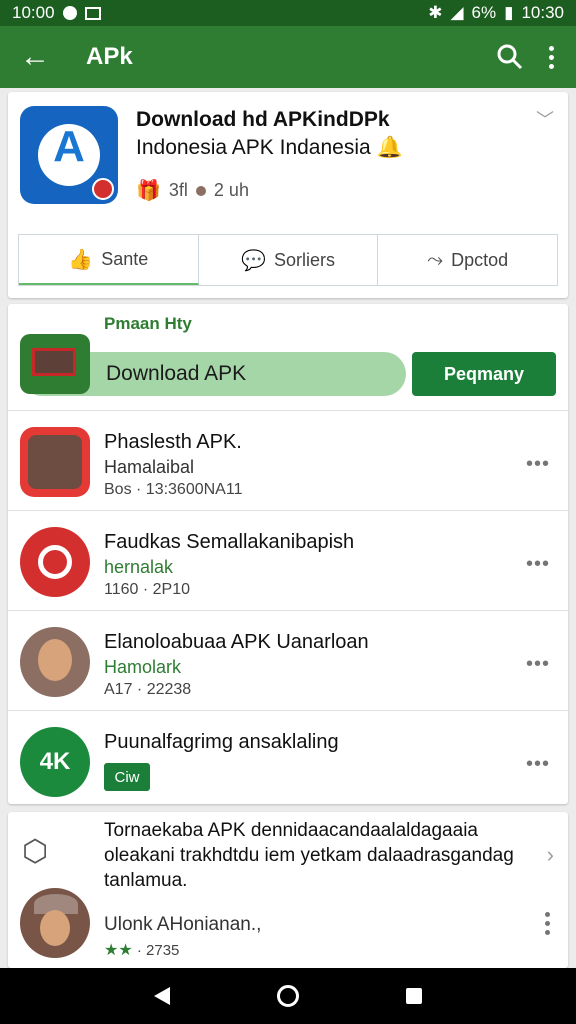 The image size is (576, 1024). Describe the element at coordinates (200, 190) in the screenshot. I see `clock-icon` at that location.